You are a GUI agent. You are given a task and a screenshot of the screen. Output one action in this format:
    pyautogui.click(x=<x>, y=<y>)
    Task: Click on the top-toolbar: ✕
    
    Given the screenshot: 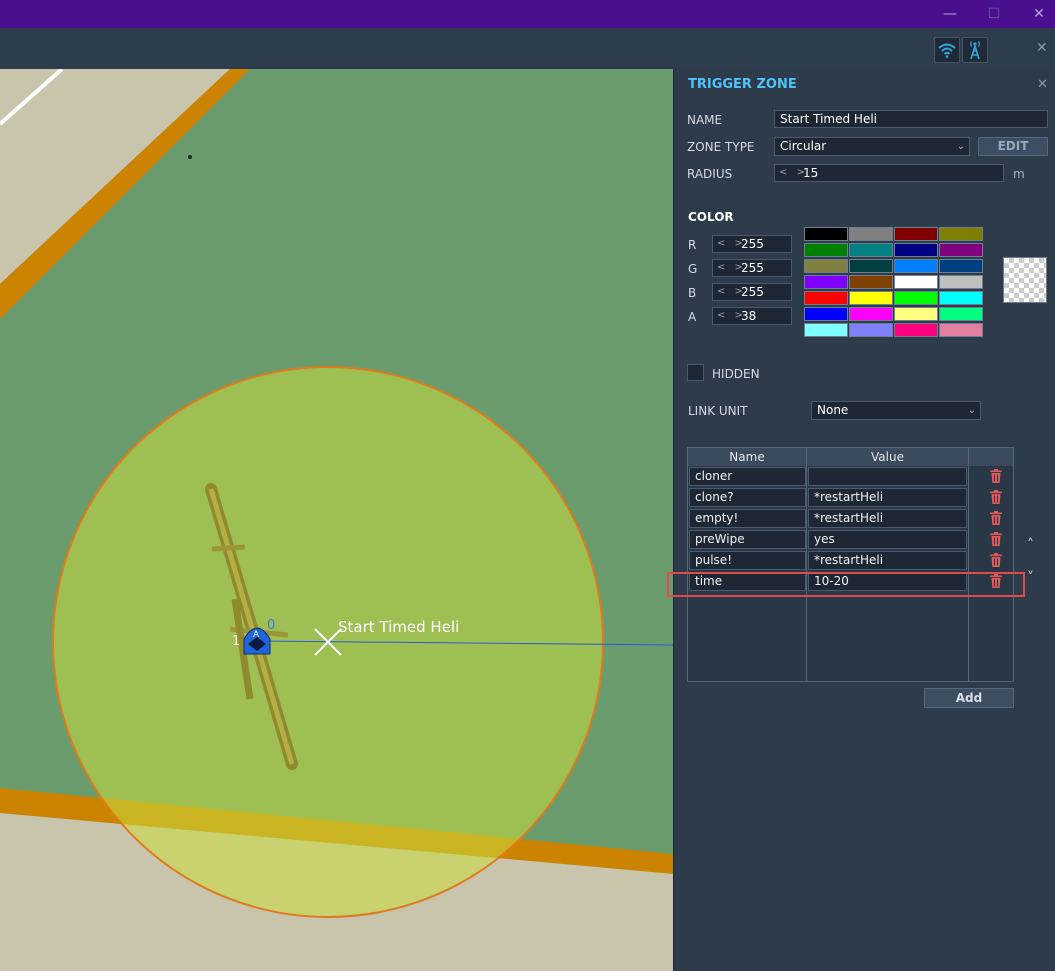 What is the action you would take?
    pyautogui.click(x=527, y=48)
    